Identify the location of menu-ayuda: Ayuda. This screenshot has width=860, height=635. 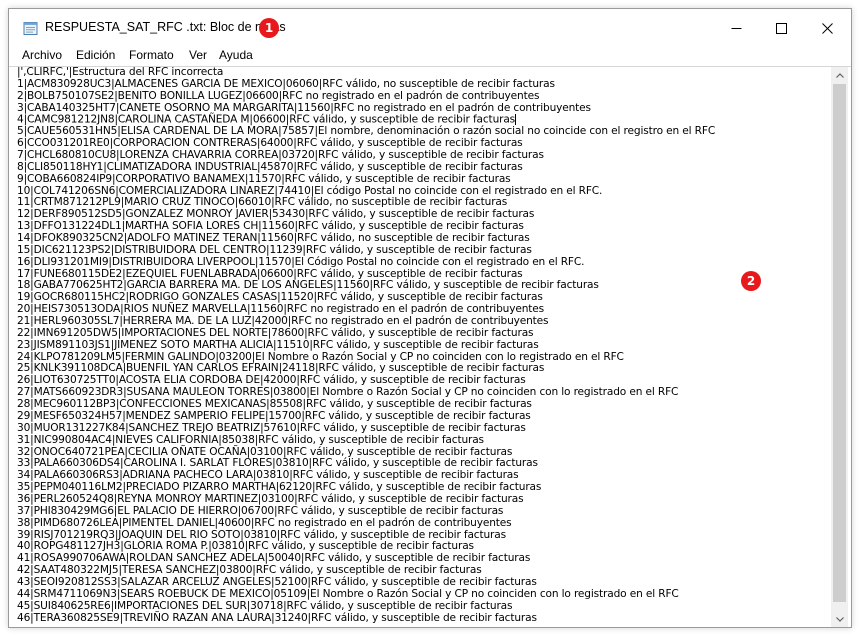
(236, 55).